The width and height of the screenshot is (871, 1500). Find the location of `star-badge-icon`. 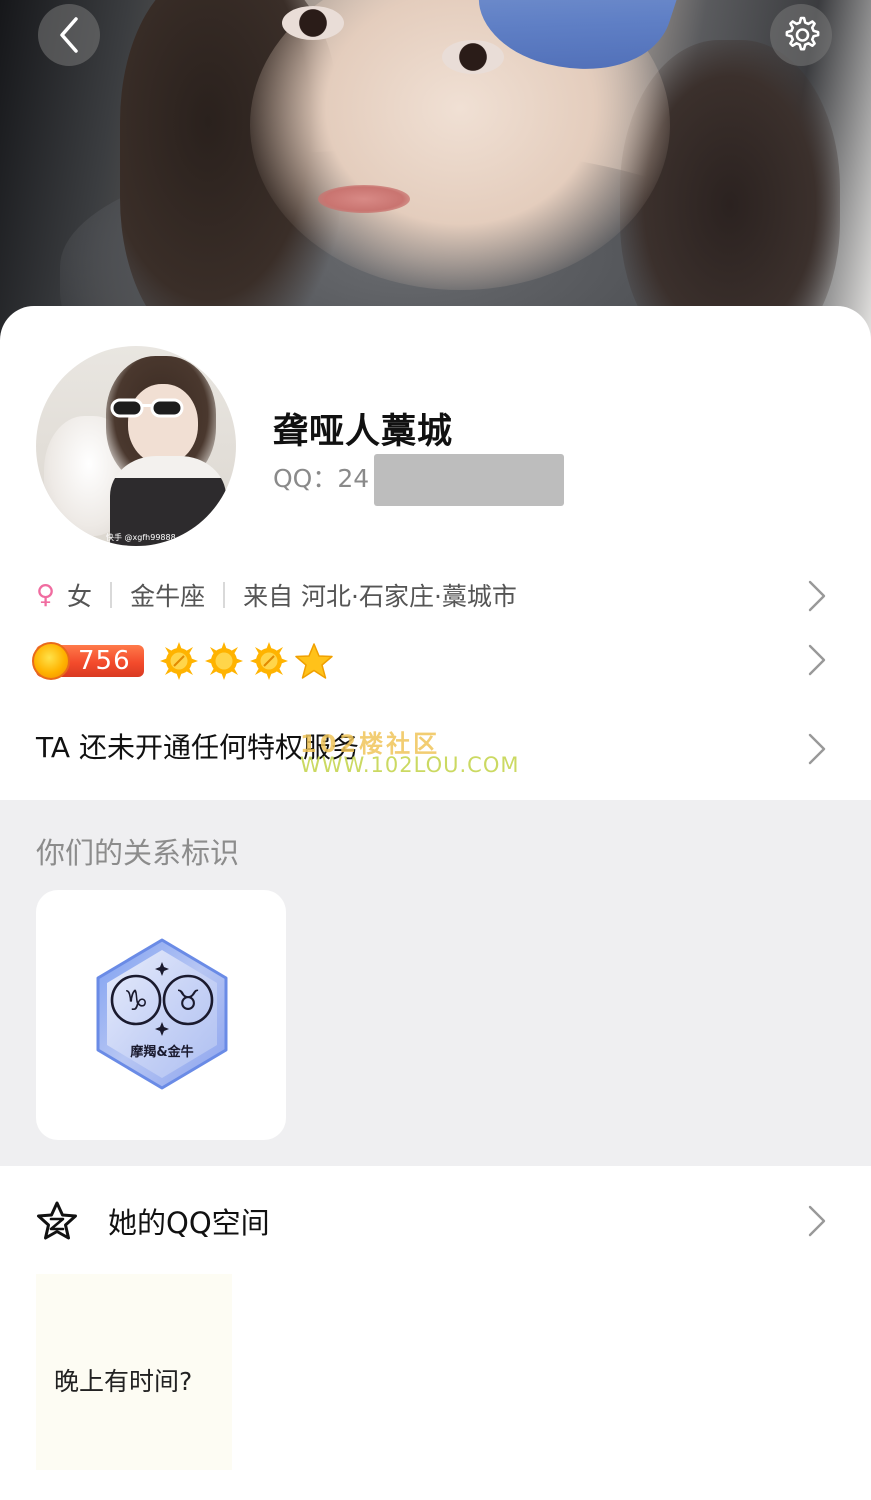

star-badge-icon is located at coordinates (57, 1220).